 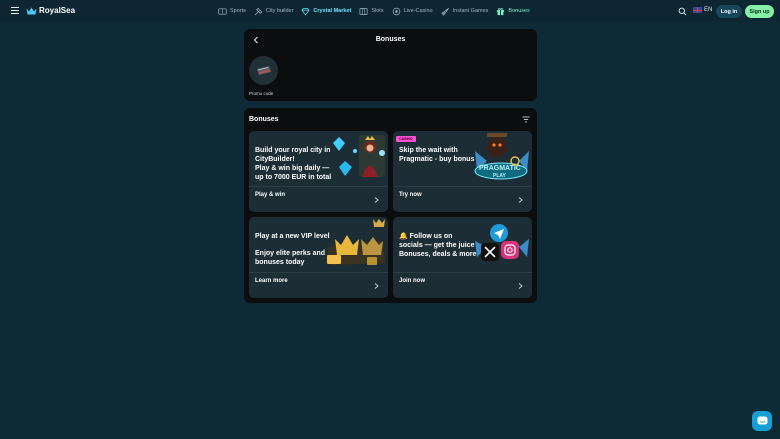 What do you see at coordinates (396, 11) in the screenshot?
I see `live-casino-icon` at bounding box center [396, 11].